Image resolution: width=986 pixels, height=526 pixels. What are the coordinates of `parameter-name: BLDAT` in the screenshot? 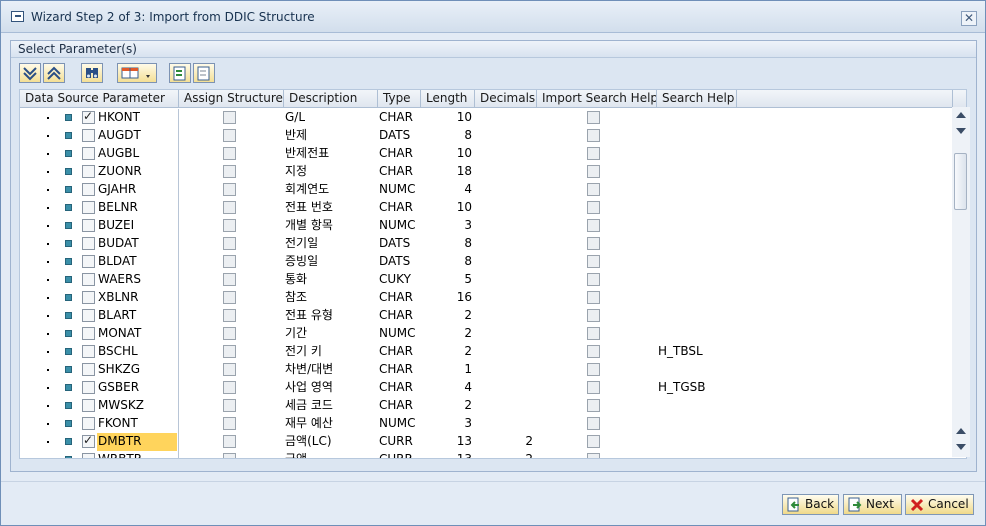 It's located at (137, 262).